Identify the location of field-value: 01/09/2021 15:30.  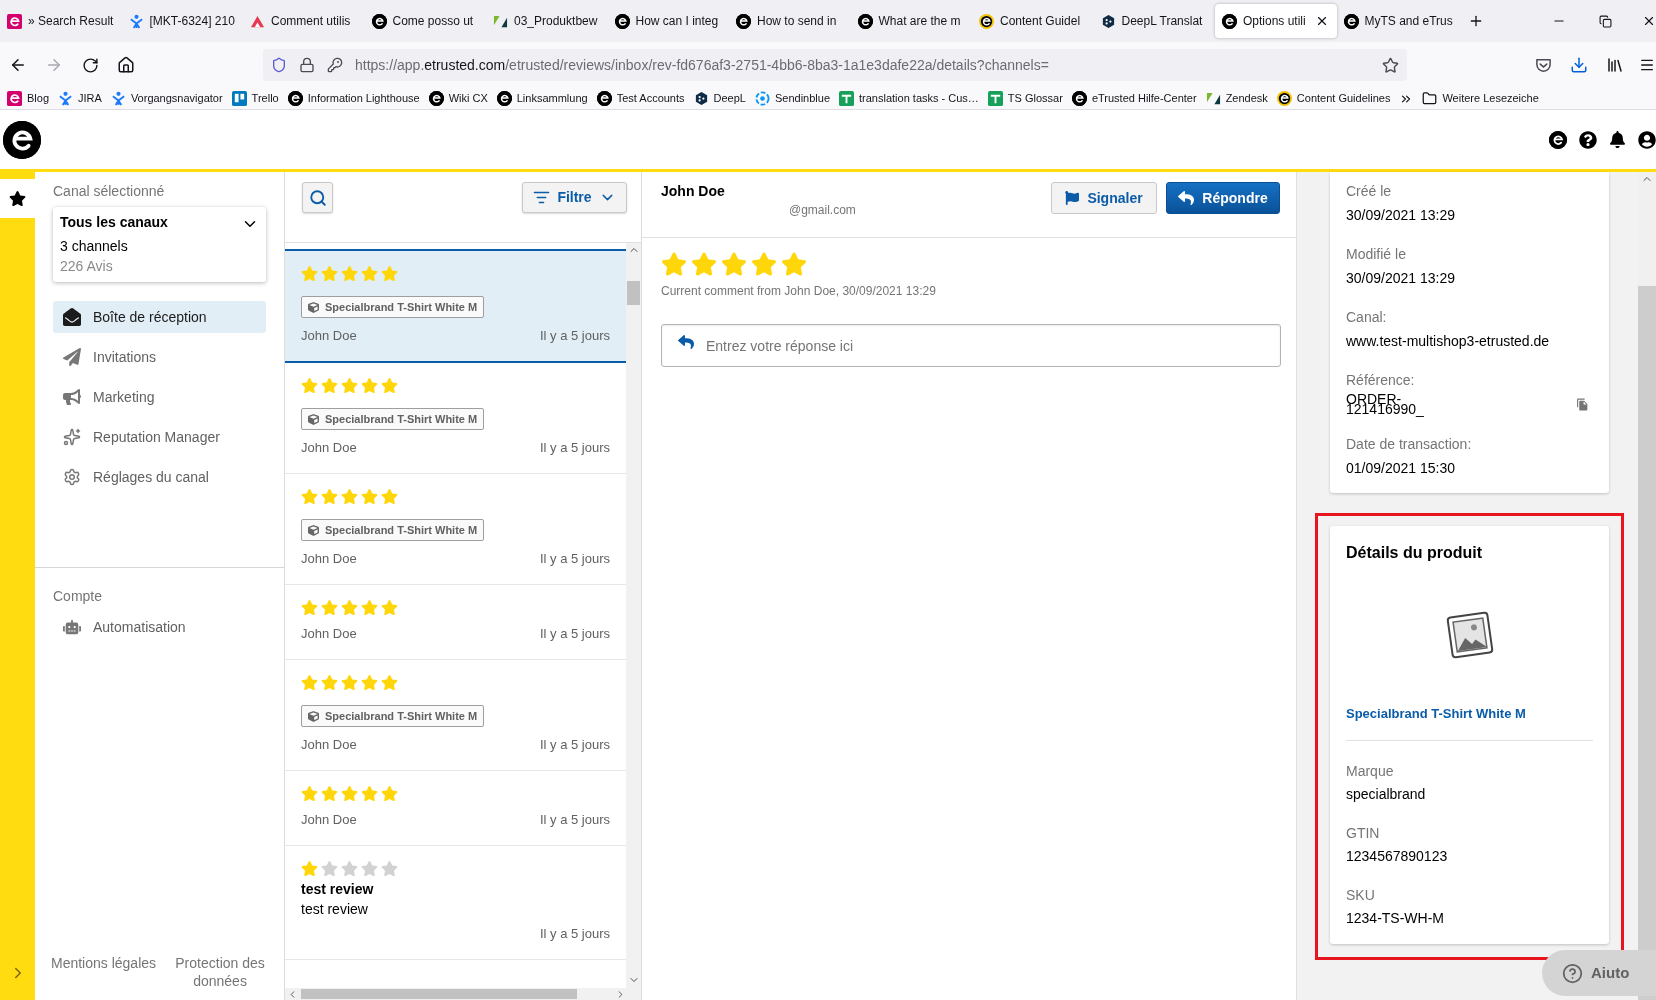
(1401, 468).